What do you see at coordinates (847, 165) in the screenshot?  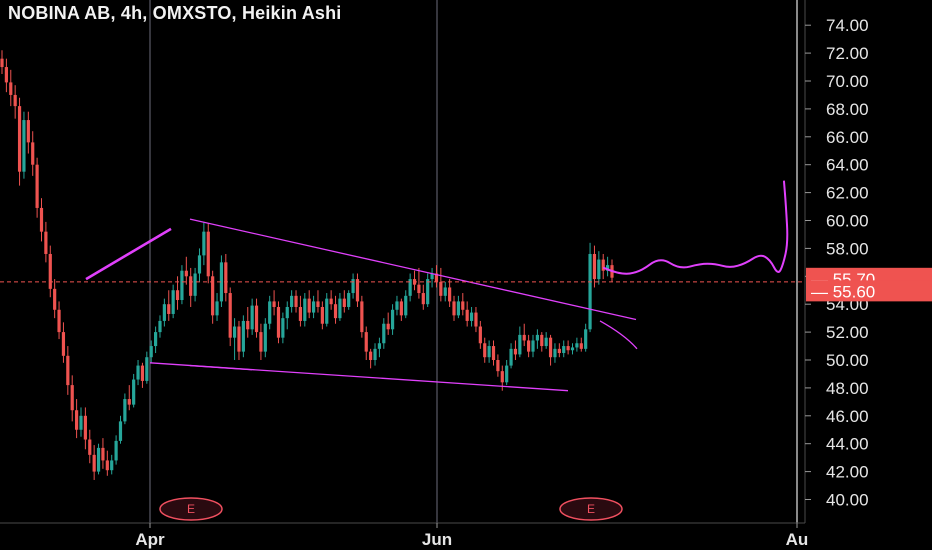 I see `price-tick-label: 64.00` at bounding box center [847, 165].